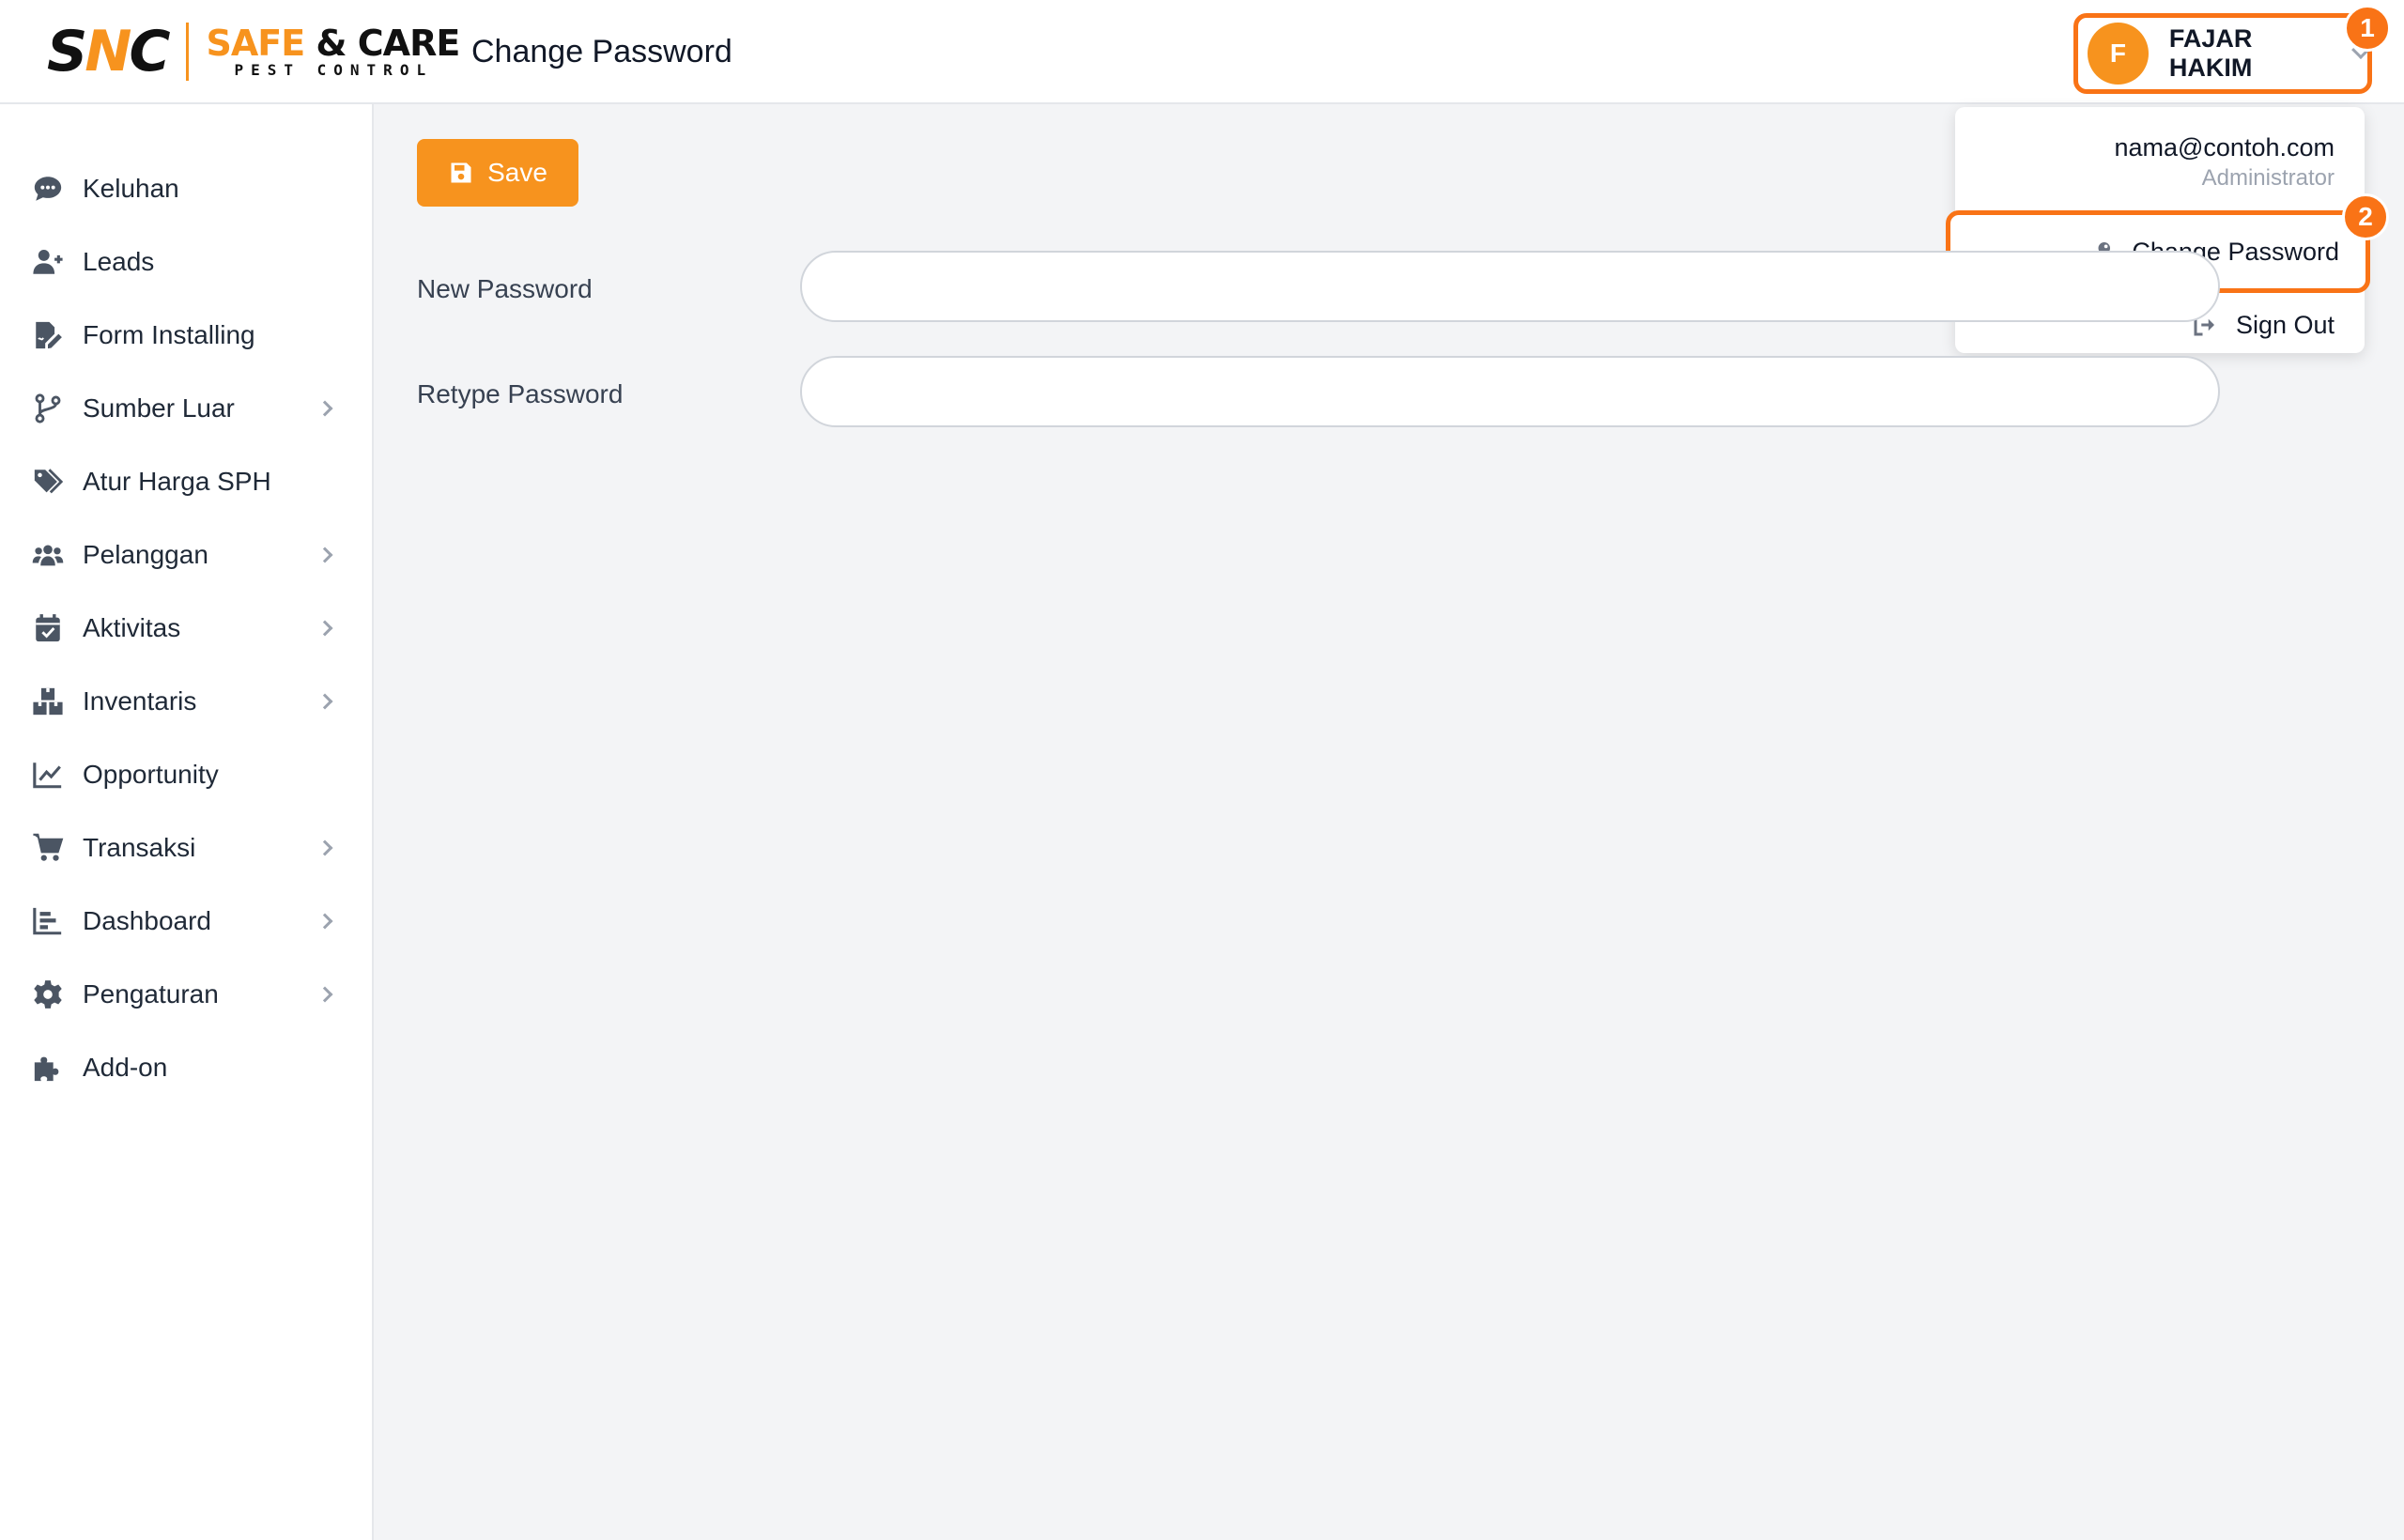 This screenshot has height=1540, width=2404. What do you see at coordinates (505, 288) in the screenshot?
I see `new-password-label: New Password` at bounding box center [505, 288].